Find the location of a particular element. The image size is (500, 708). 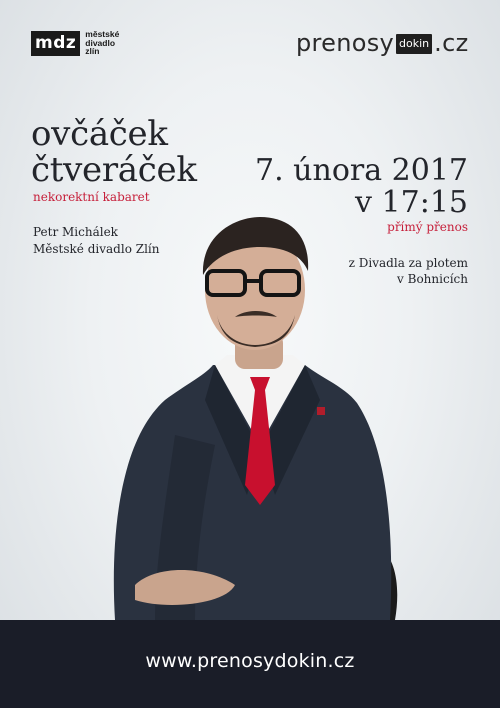

mdz-logo-text: městské divadlo zlín is located at coordinates (102, 43).